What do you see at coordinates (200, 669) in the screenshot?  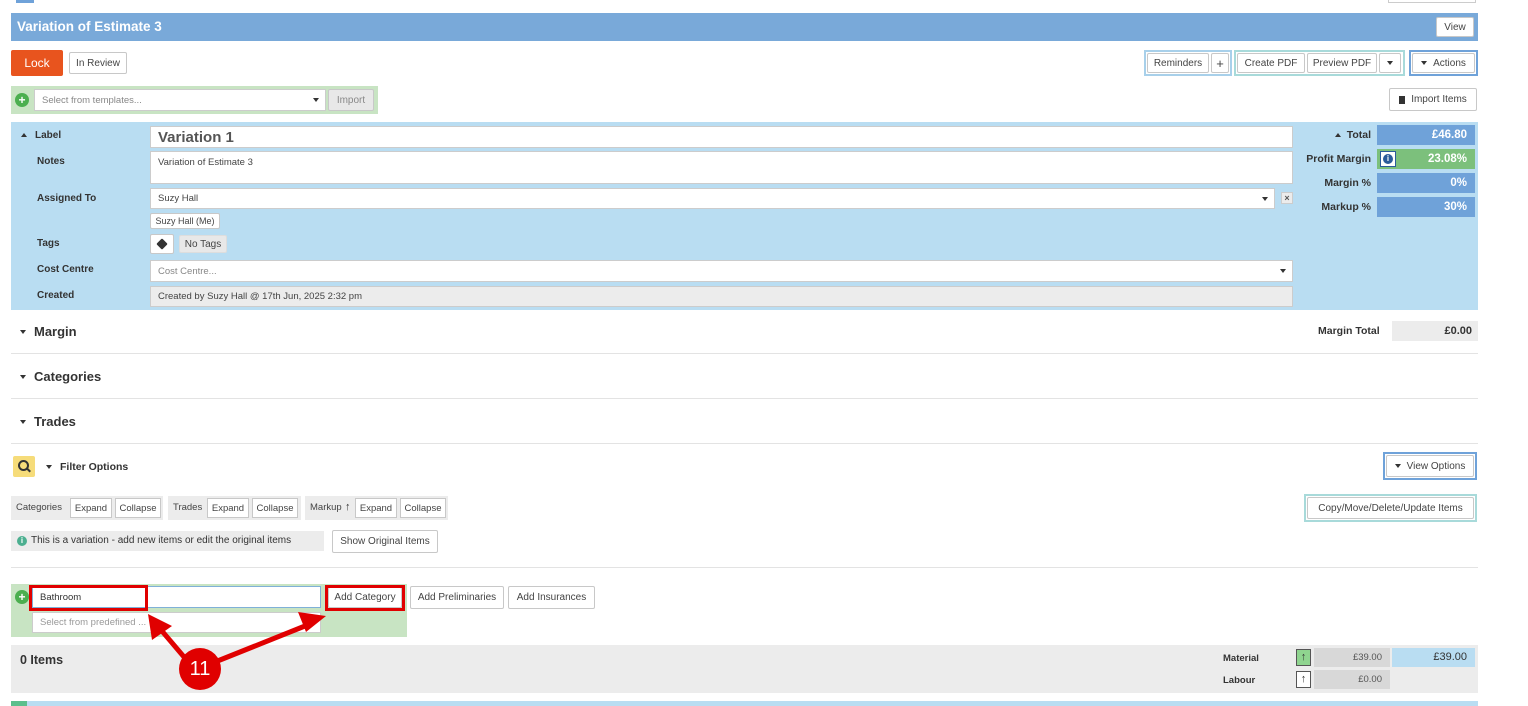 I see `step-number-badge: 11` at bounding box center [200, 669].